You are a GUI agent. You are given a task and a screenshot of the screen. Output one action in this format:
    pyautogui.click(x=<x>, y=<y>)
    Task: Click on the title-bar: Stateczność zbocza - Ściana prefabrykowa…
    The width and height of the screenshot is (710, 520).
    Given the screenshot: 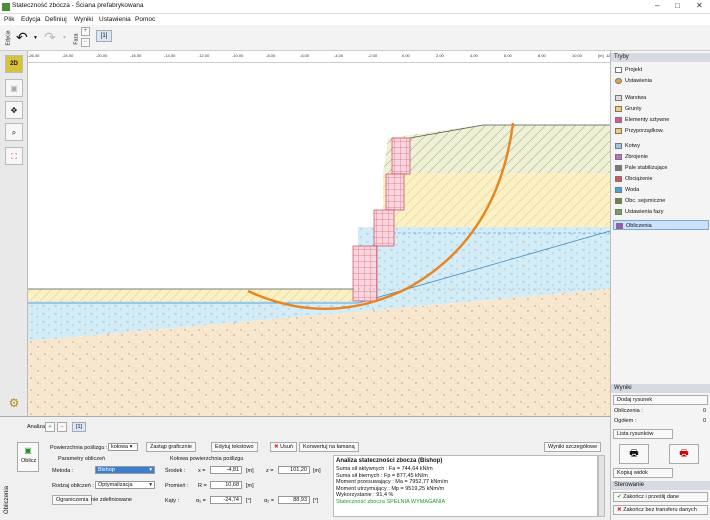 What is the action you would take?
    pyautogui.click(x=355, y=7)
    